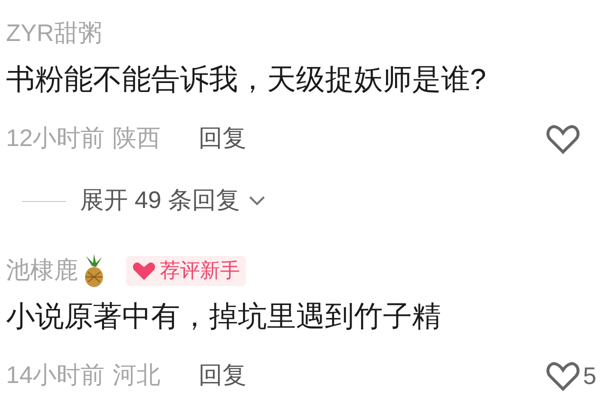 This screenshot has width=600, height=415. I want to click on location: 河北, so click(136, 376).